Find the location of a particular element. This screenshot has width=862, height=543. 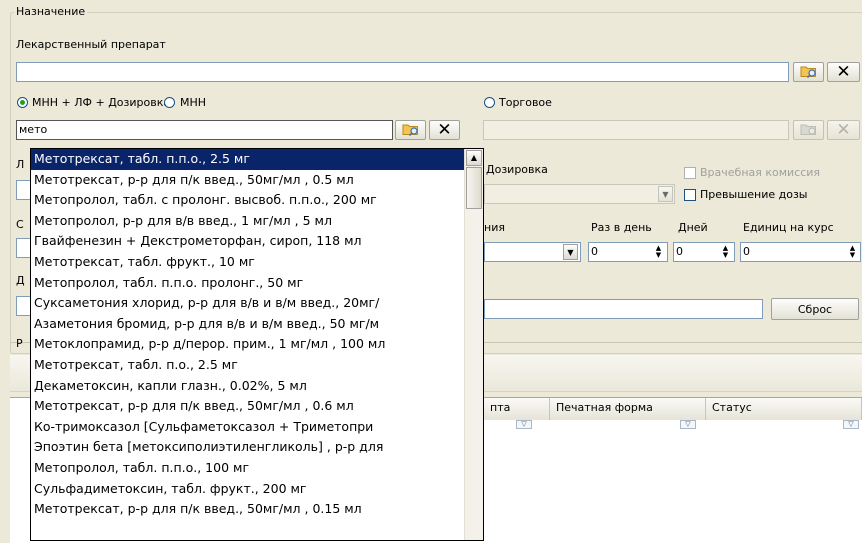

dose-excess-checkbox is located at coordinates (690, 195).